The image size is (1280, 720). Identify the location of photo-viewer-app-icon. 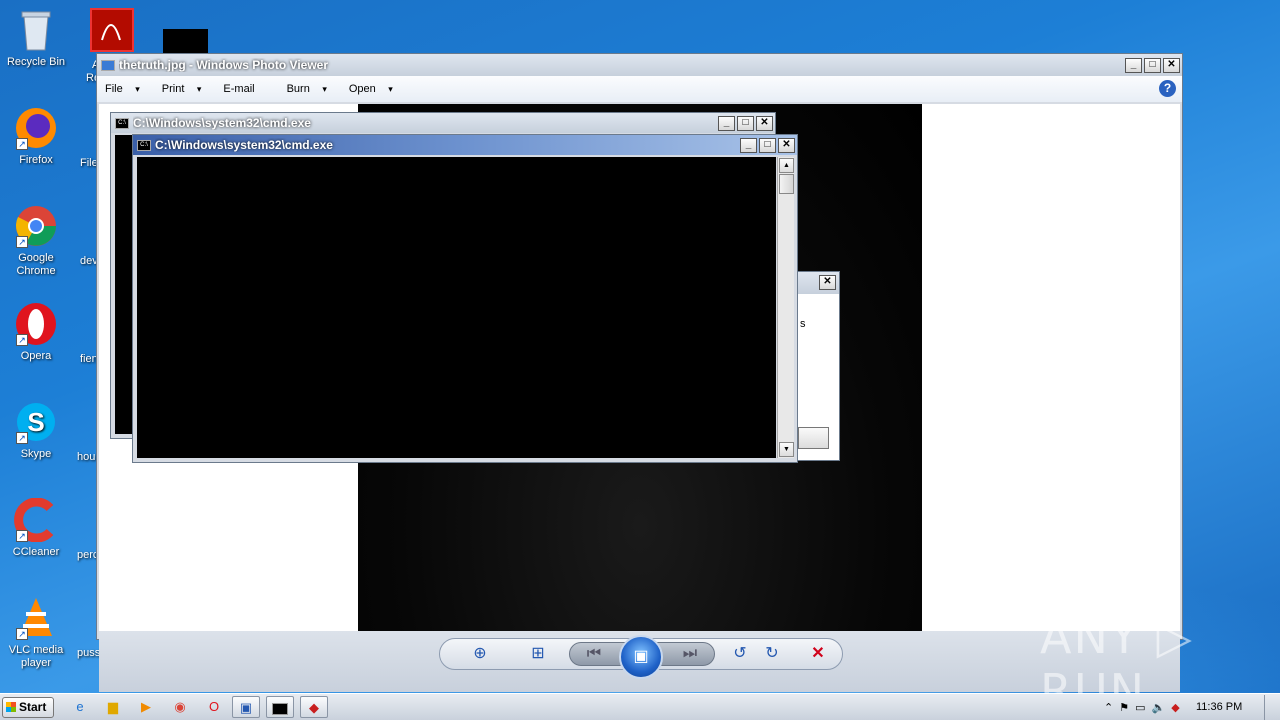
(108, 65).